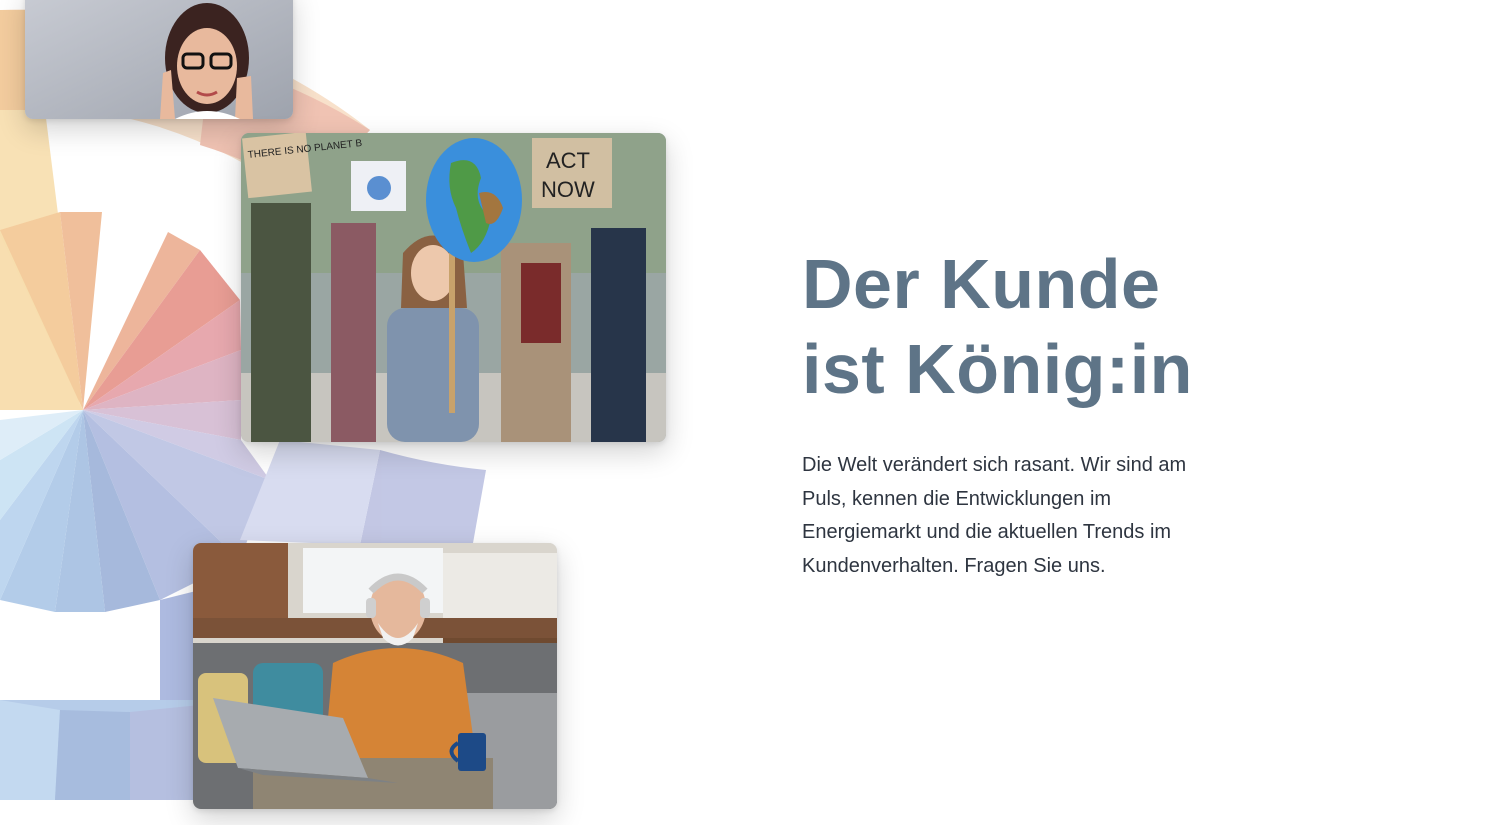 The image size is (1502, 825). What do you see at coordinates (981, 284) in the screenshot?
I see `hero-headline-line1: Der Kunde` at bounding box center [981, 284].